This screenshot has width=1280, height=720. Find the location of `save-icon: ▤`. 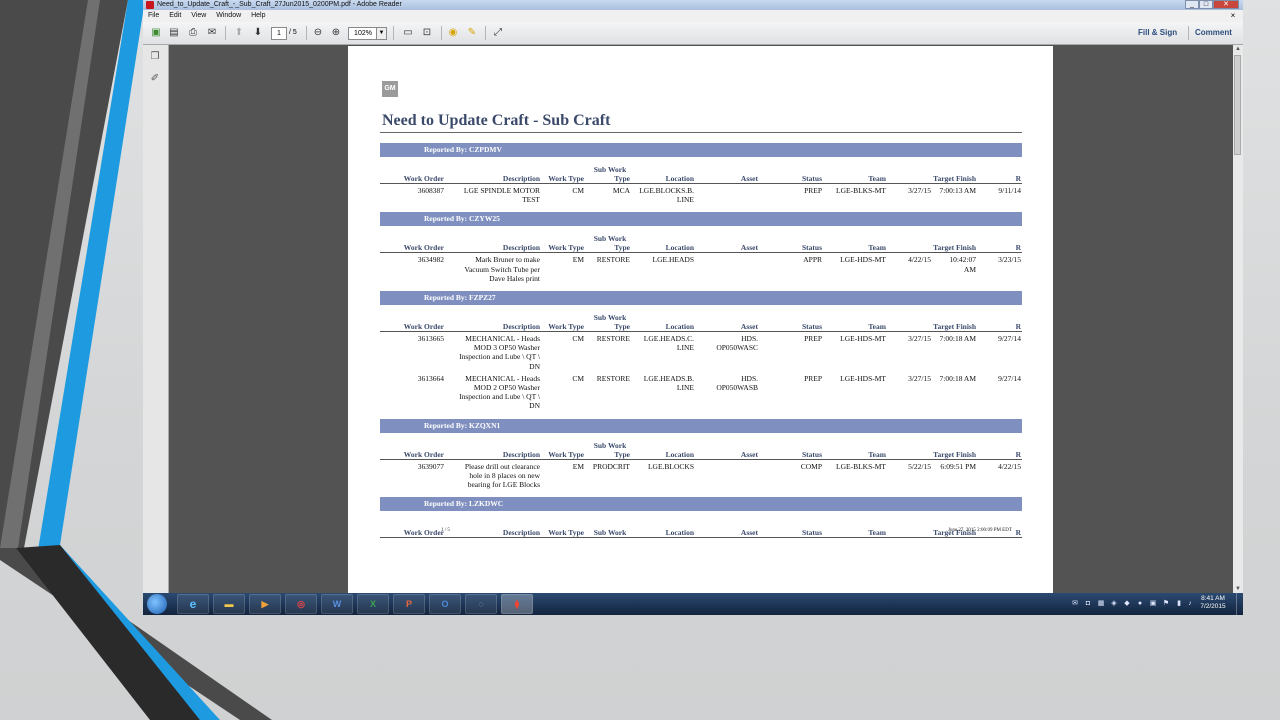

save-icon: ▤ is located at coordinates (174, 33).